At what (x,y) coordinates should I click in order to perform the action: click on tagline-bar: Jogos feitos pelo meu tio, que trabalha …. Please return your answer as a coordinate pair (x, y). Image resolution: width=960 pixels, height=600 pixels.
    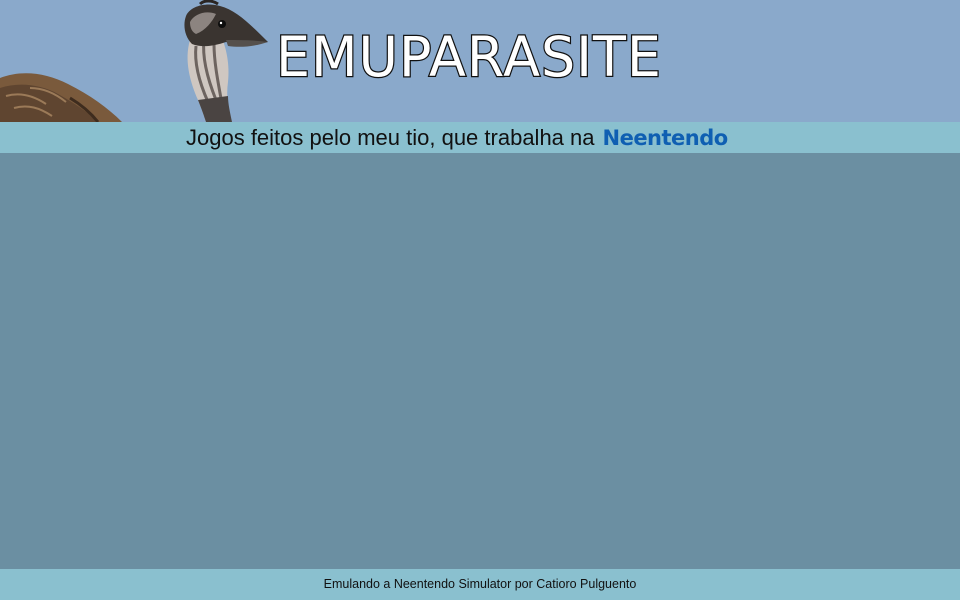
    Looking at the image, I should click on (480, 137).